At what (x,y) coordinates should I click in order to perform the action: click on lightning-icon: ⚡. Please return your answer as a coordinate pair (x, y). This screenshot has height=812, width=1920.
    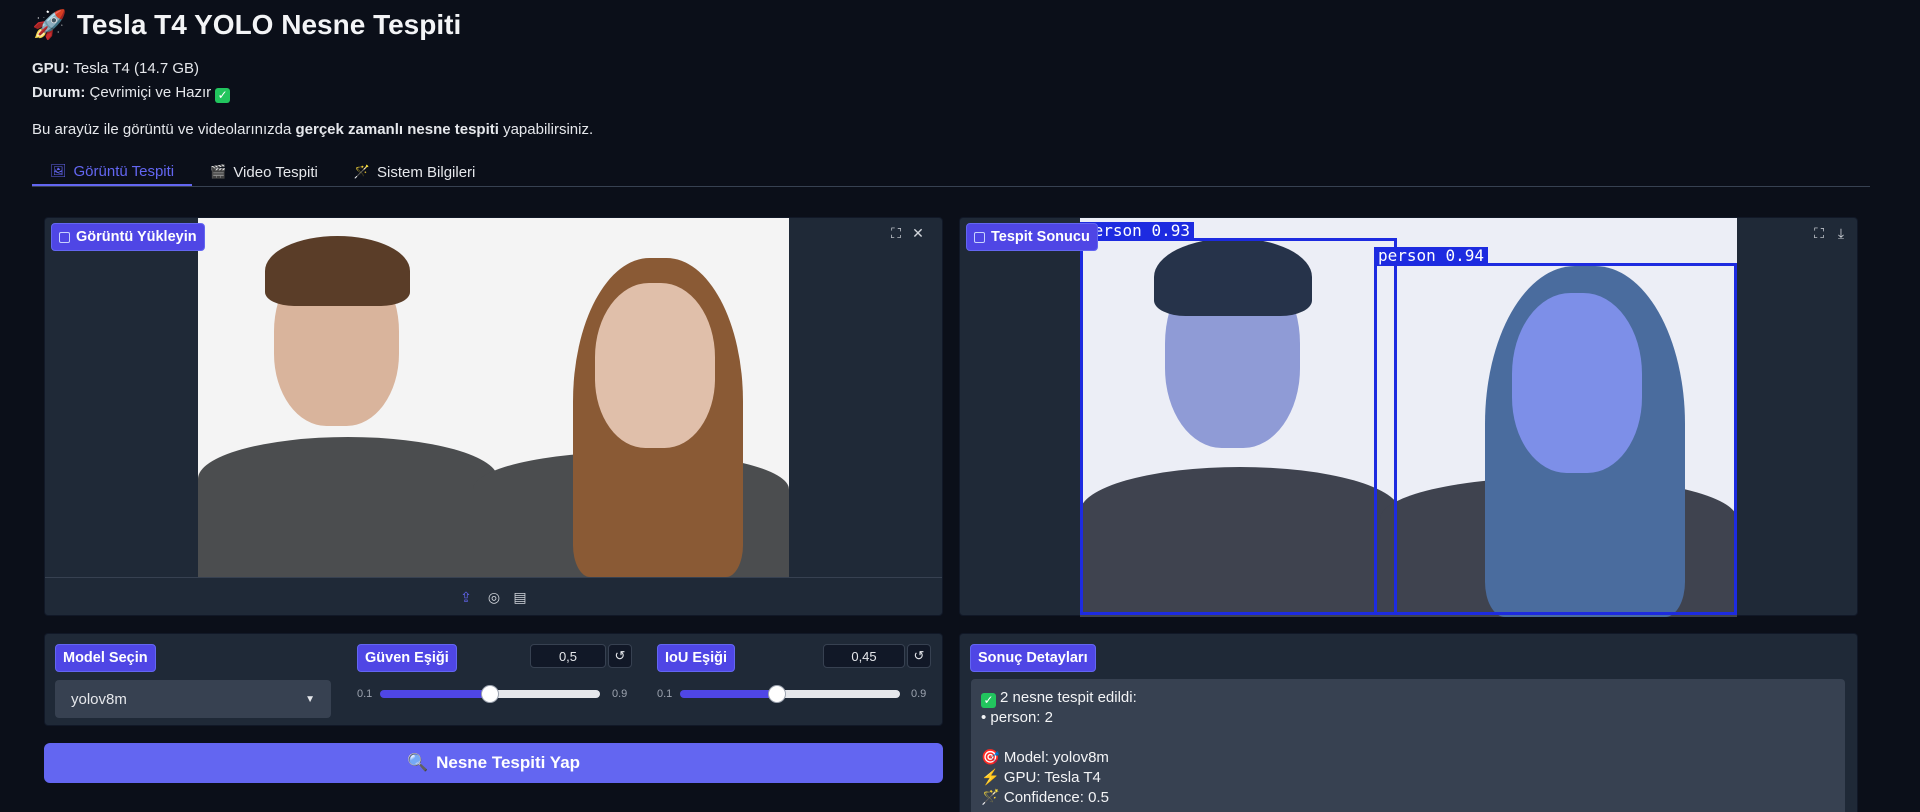
    Looking at the image, I should click on (990, 777).